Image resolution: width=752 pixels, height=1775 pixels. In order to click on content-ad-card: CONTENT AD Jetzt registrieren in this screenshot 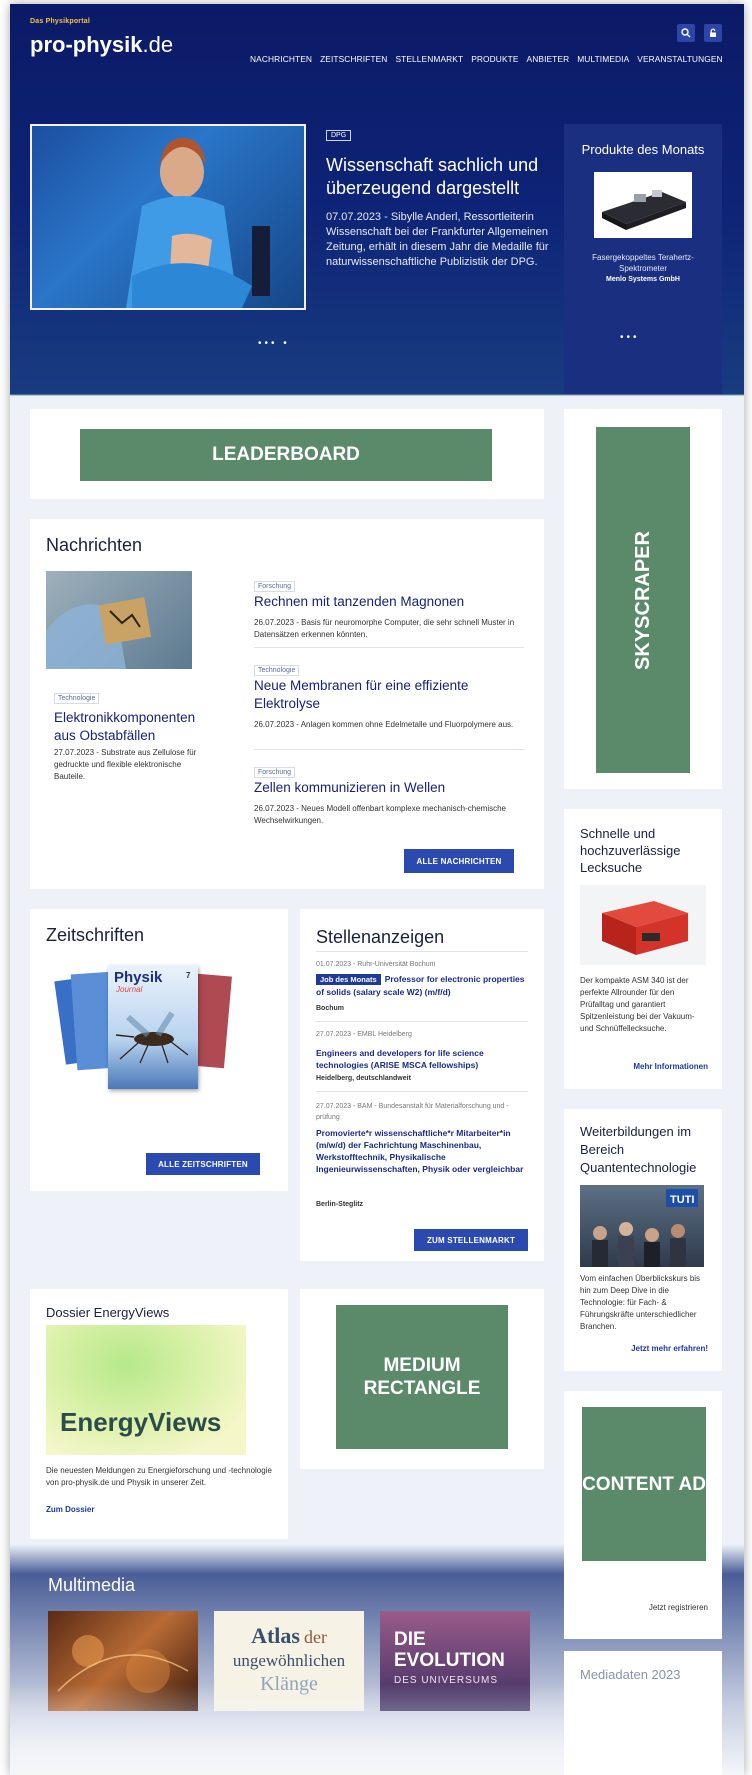, I will do `click(643, 1515)`.